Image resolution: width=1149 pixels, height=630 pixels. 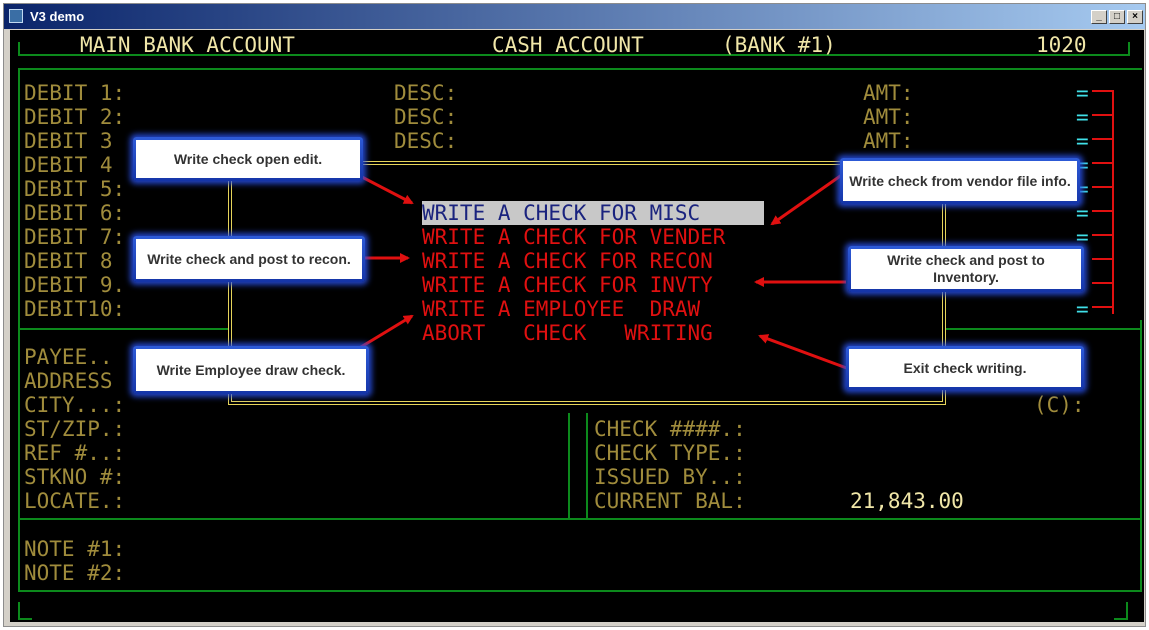 I want to click on arrow-vendor, so click(x=808, y=198).